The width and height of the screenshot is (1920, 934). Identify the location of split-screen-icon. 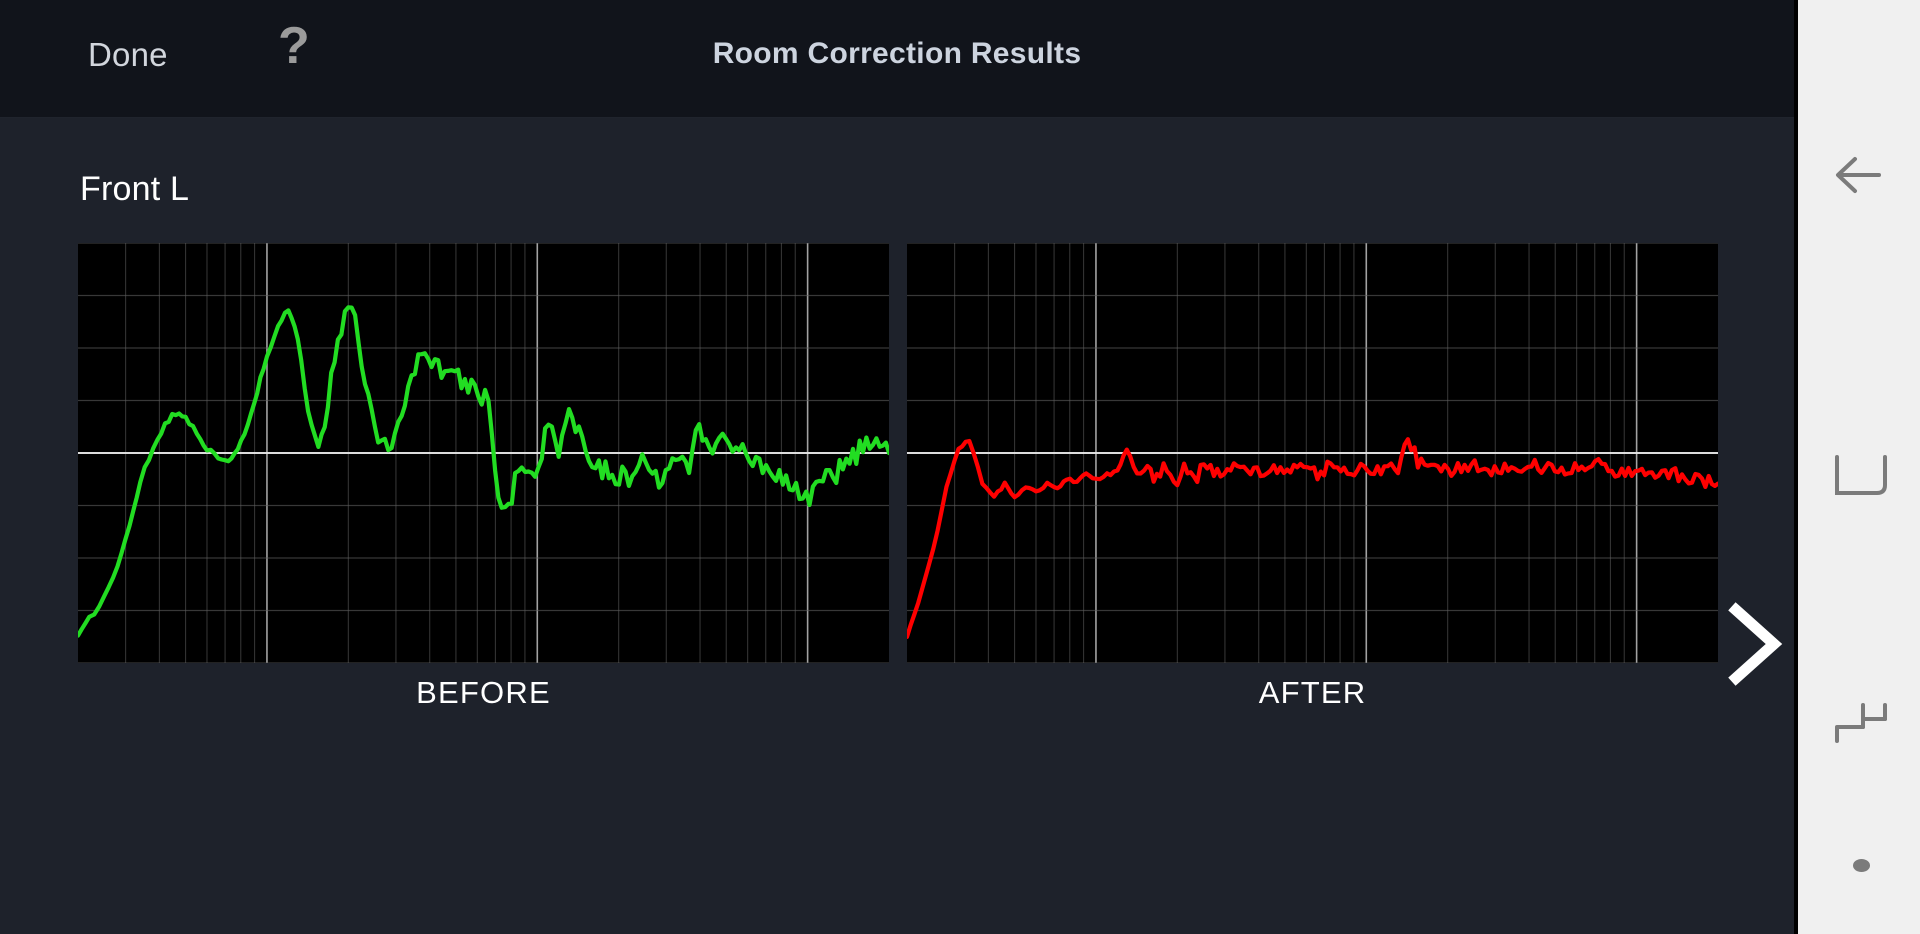
(1859, 723).